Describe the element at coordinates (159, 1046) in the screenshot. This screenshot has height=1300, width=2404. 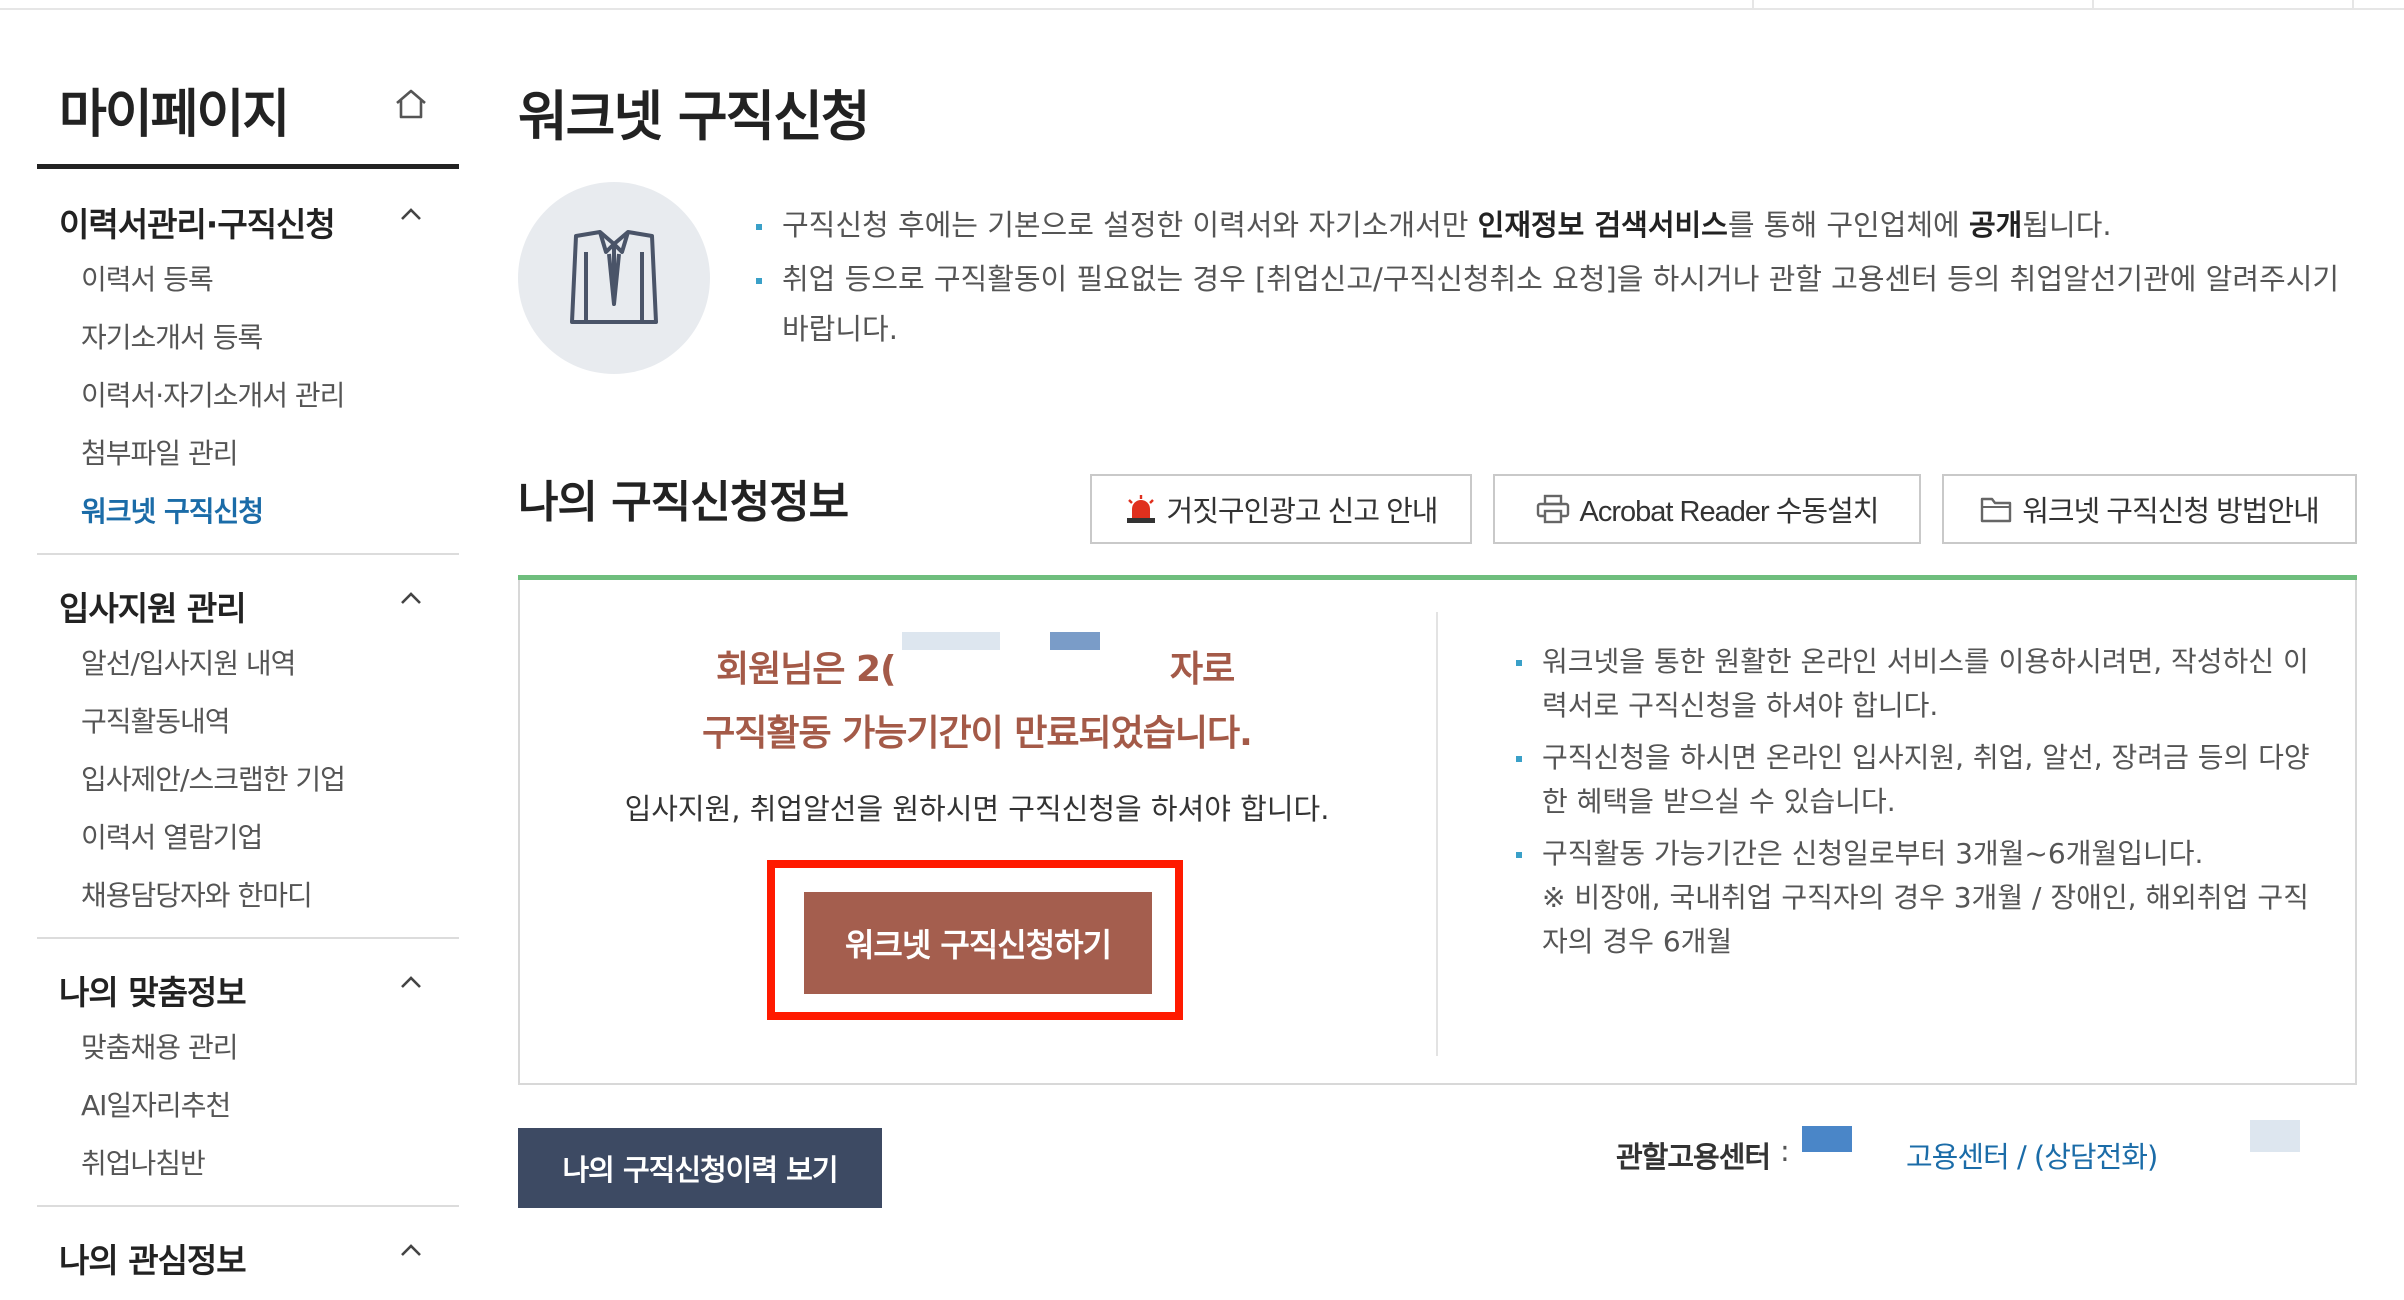
I see `sidebar-item-custom-jobs: 맞춤채용 관리` at that location.